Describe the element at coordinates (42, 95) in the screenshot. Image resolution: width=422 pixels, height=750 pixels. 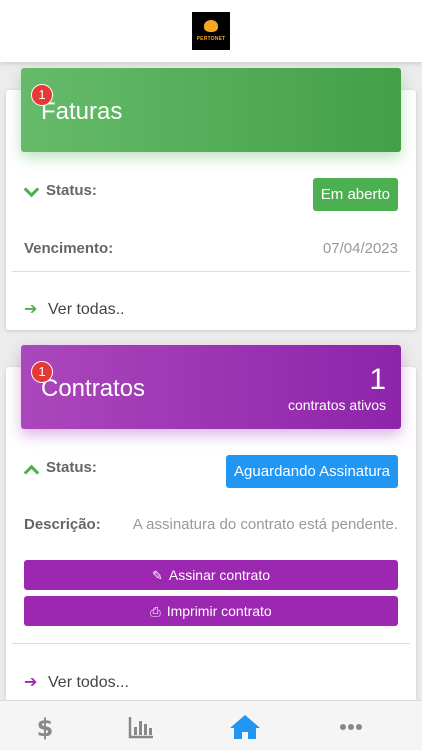
I see `faturas-notification-badge: 1` at that location.